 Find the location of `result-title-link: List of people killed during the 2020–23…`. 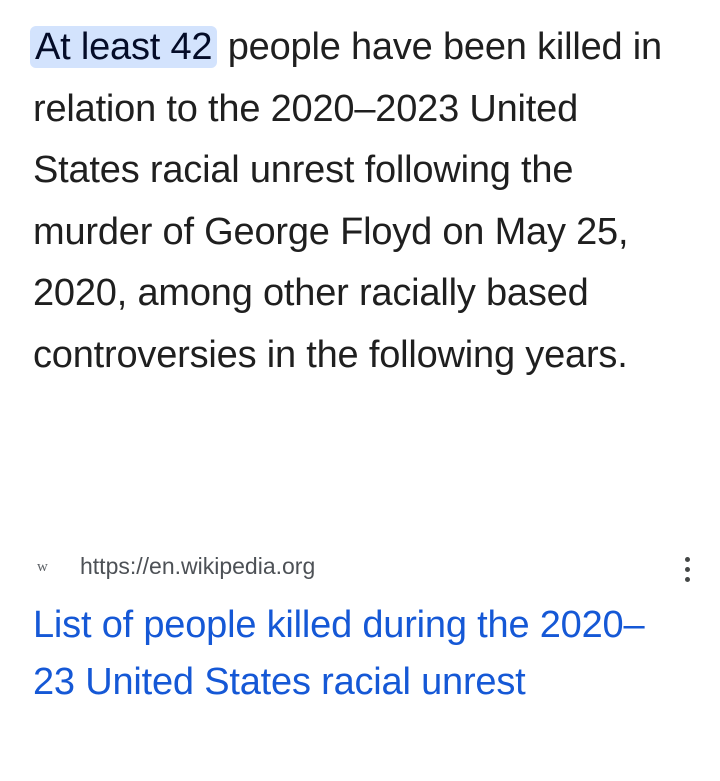

result-title-link: List of people killed during the 2020–23… is located at coordinates (353, 653).